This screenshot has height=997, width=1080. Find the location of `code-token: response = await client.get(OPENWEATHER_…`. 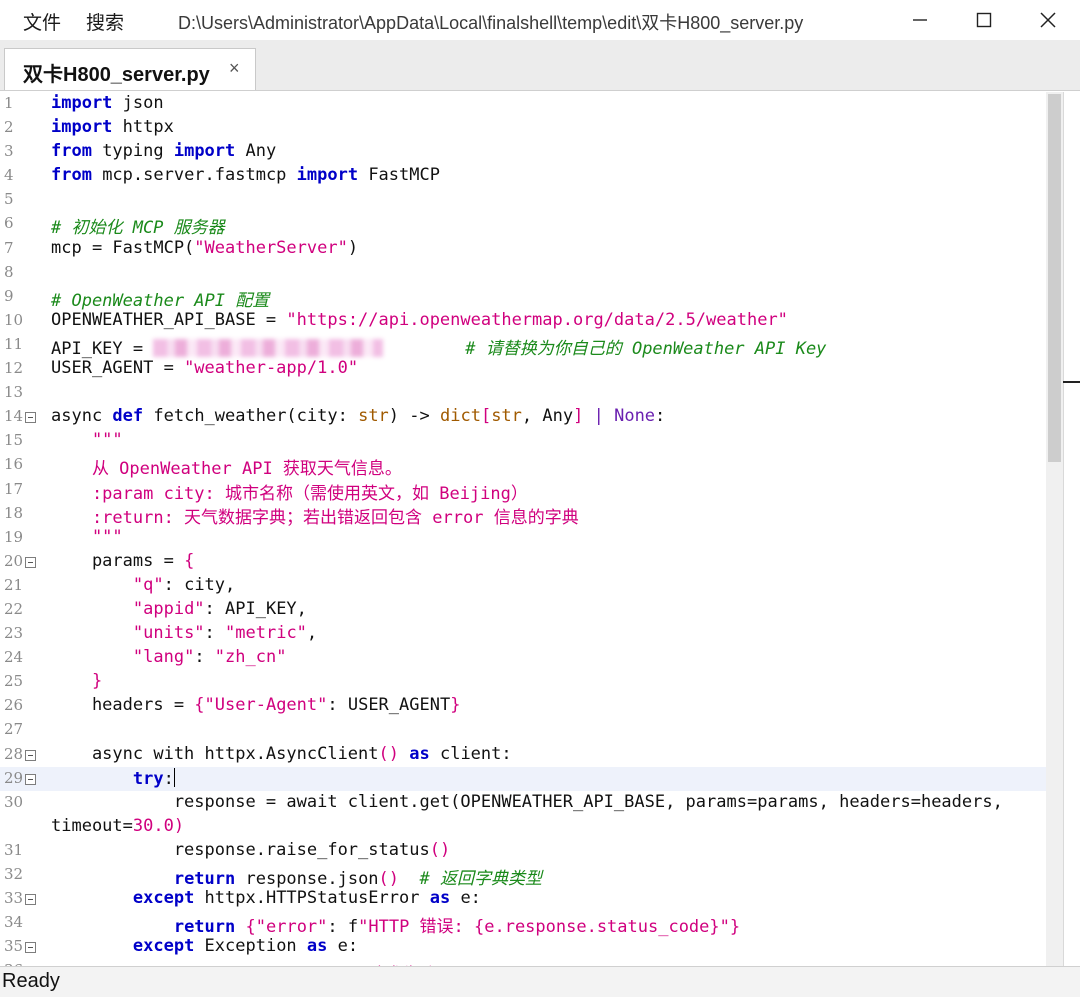

code-token: response = await client.get(OPENWEATHER_… is located at coordinates (527, 801).